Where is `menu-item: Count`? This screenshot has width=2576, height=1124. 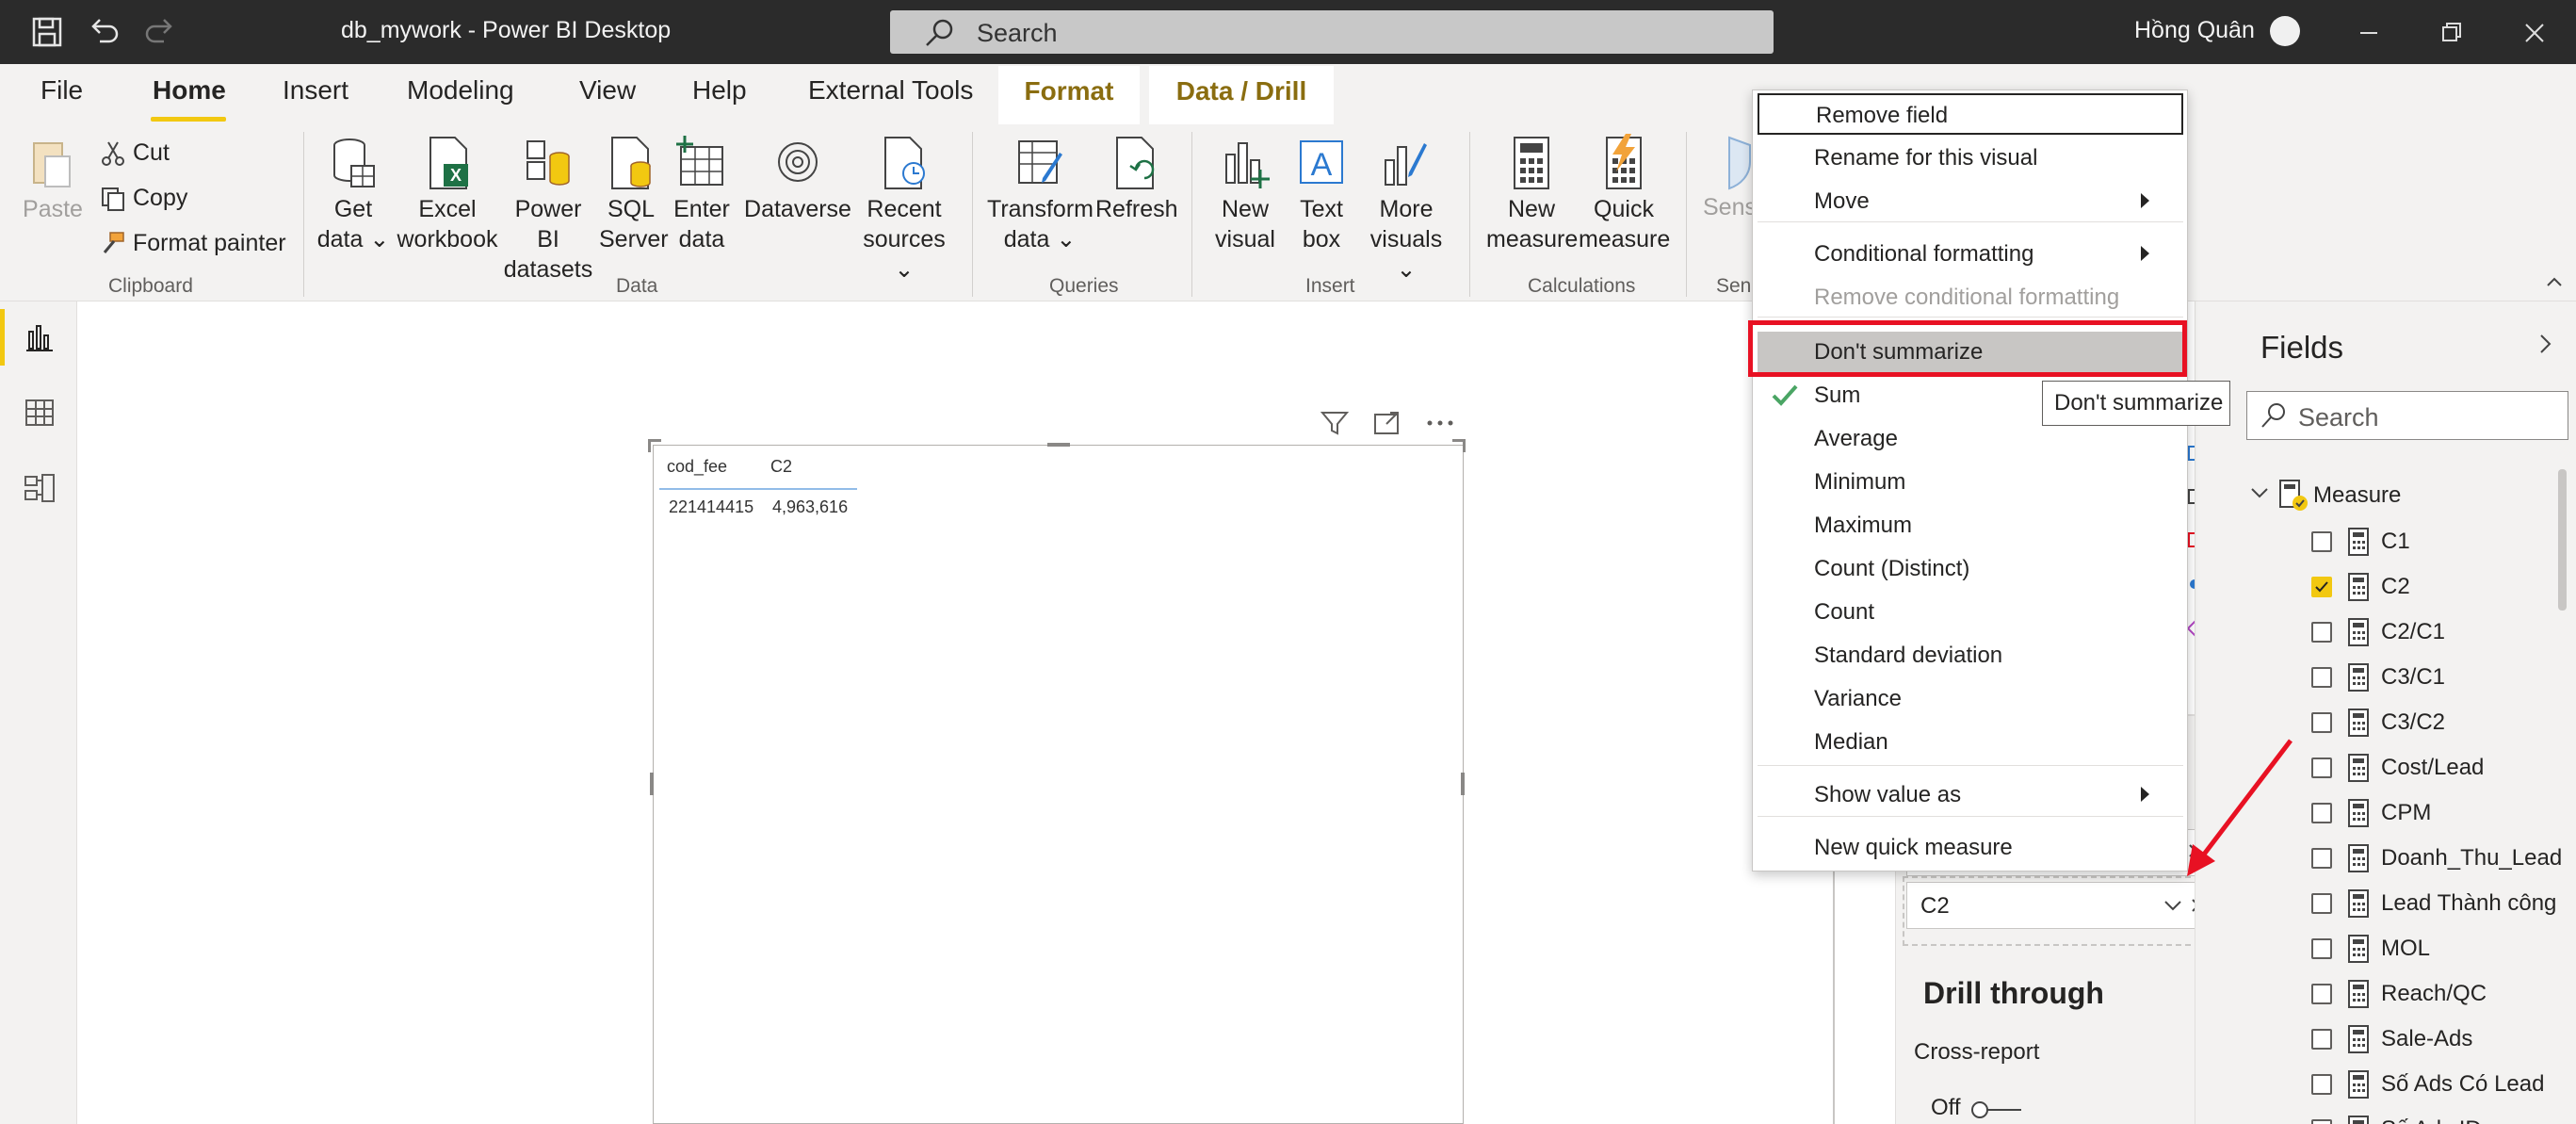
menu-item: Count is located at coordinates (1970, 613).